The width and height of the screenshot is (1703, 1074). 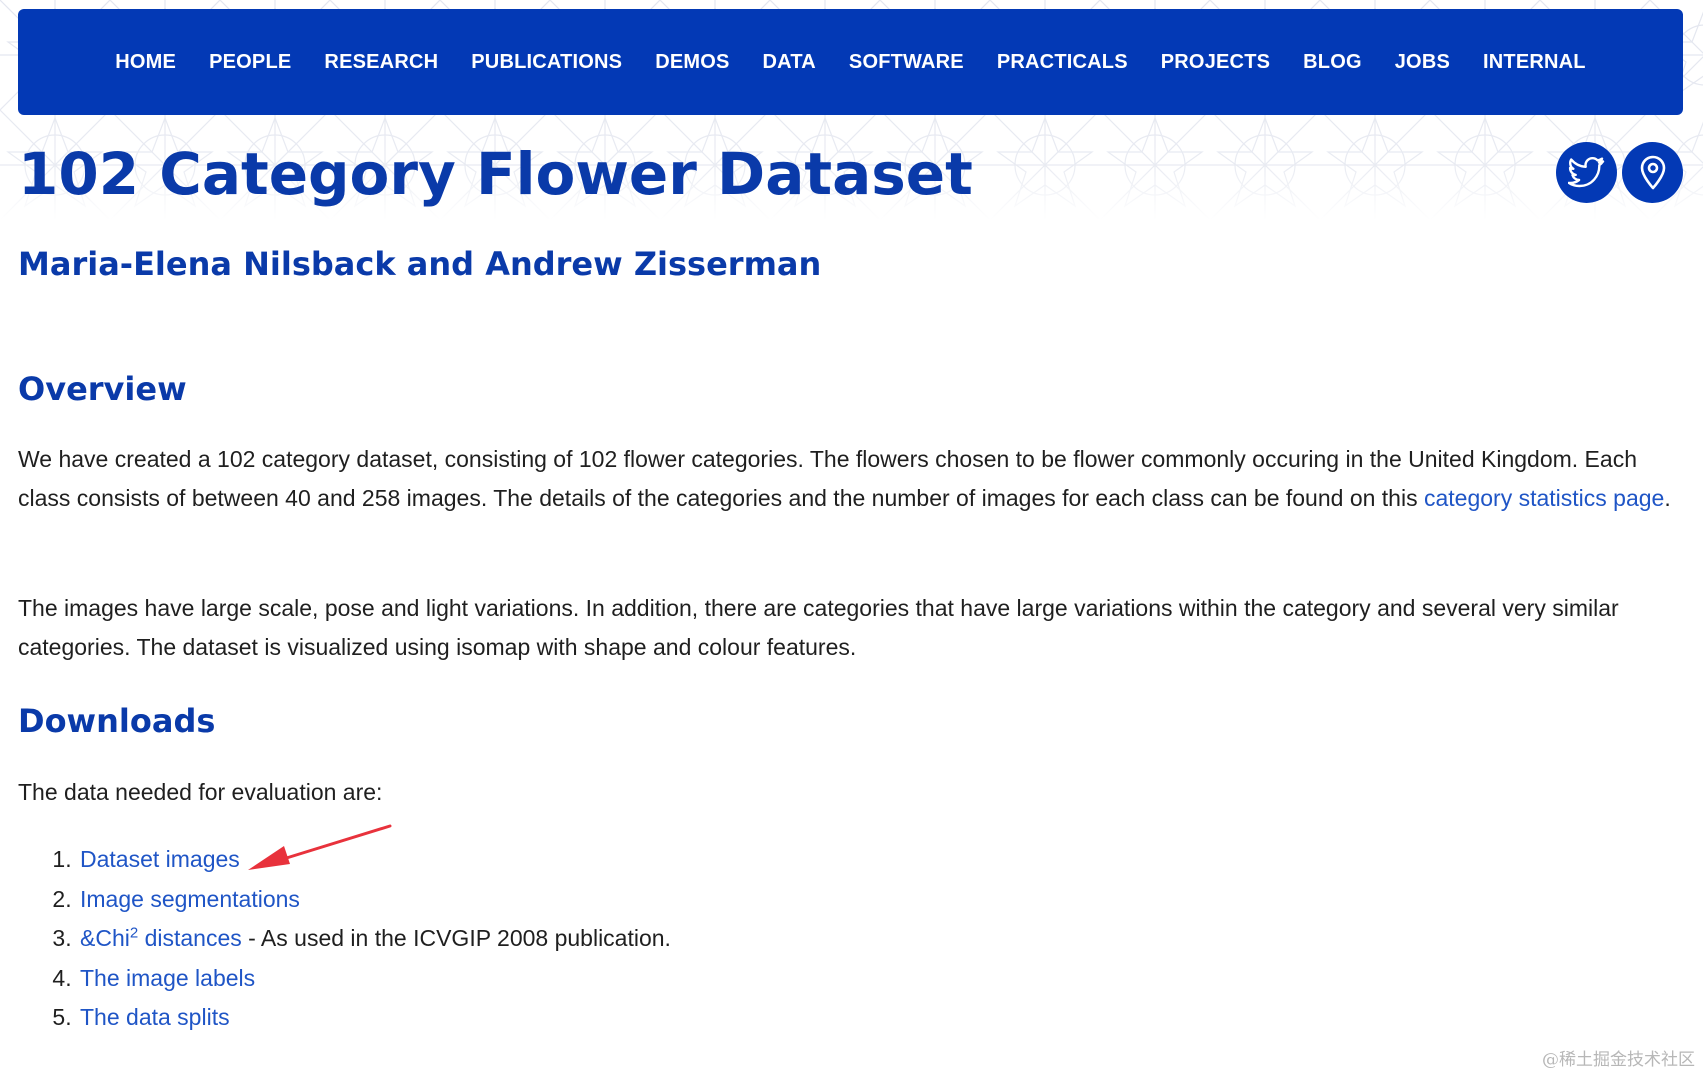 I want to click on twitter-icon, so click(x=1585, y=171).